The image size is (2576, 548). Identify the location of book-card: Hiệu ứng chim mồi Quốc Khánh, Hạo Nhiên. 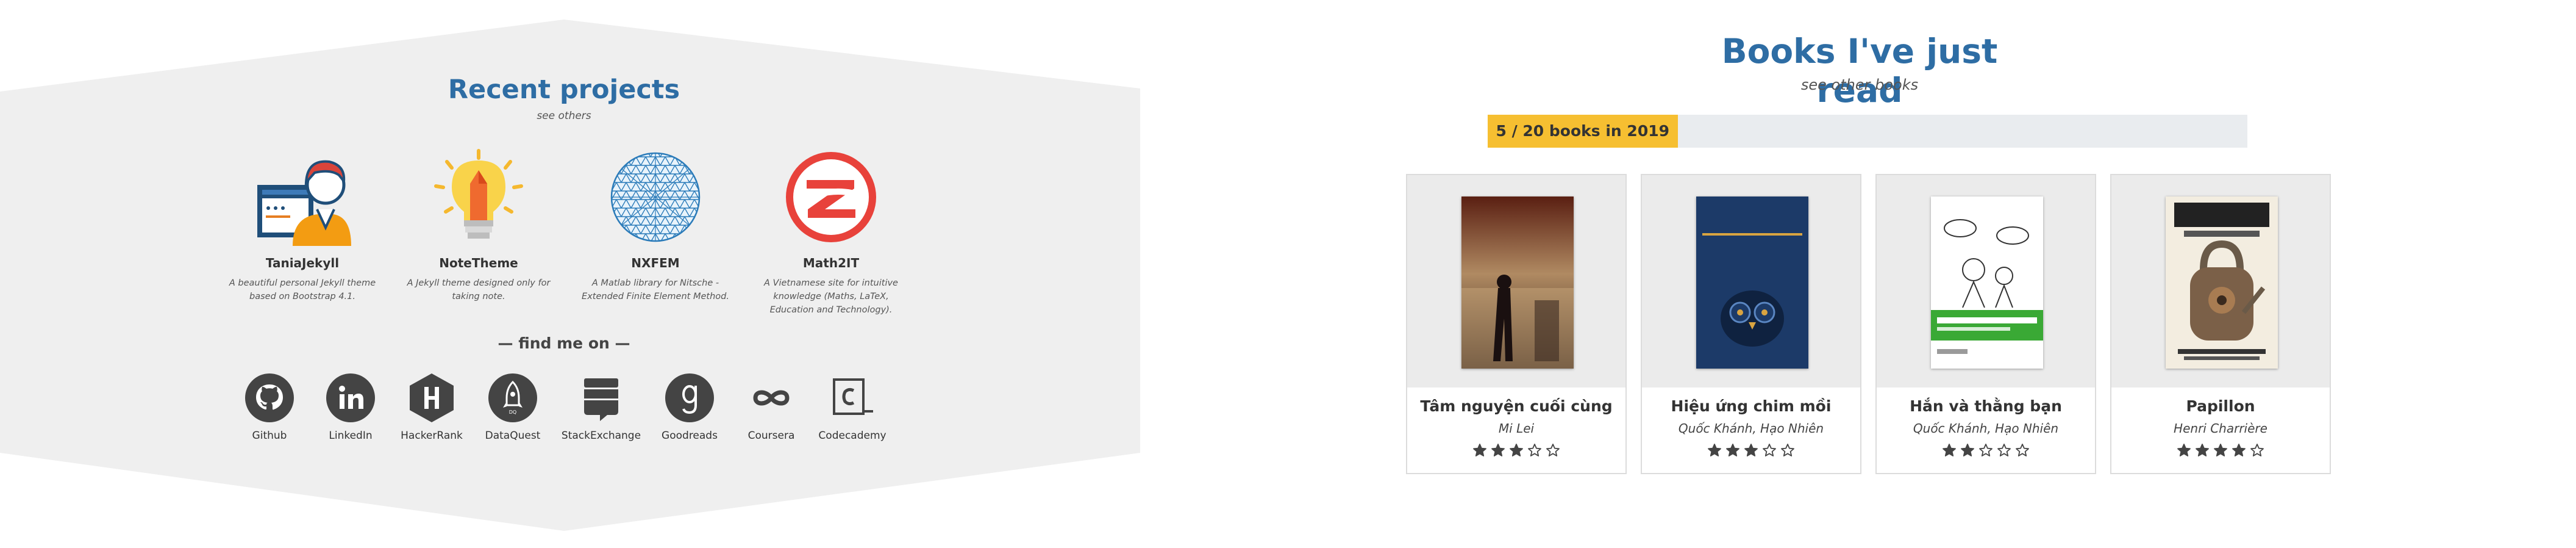
(1751, 324).